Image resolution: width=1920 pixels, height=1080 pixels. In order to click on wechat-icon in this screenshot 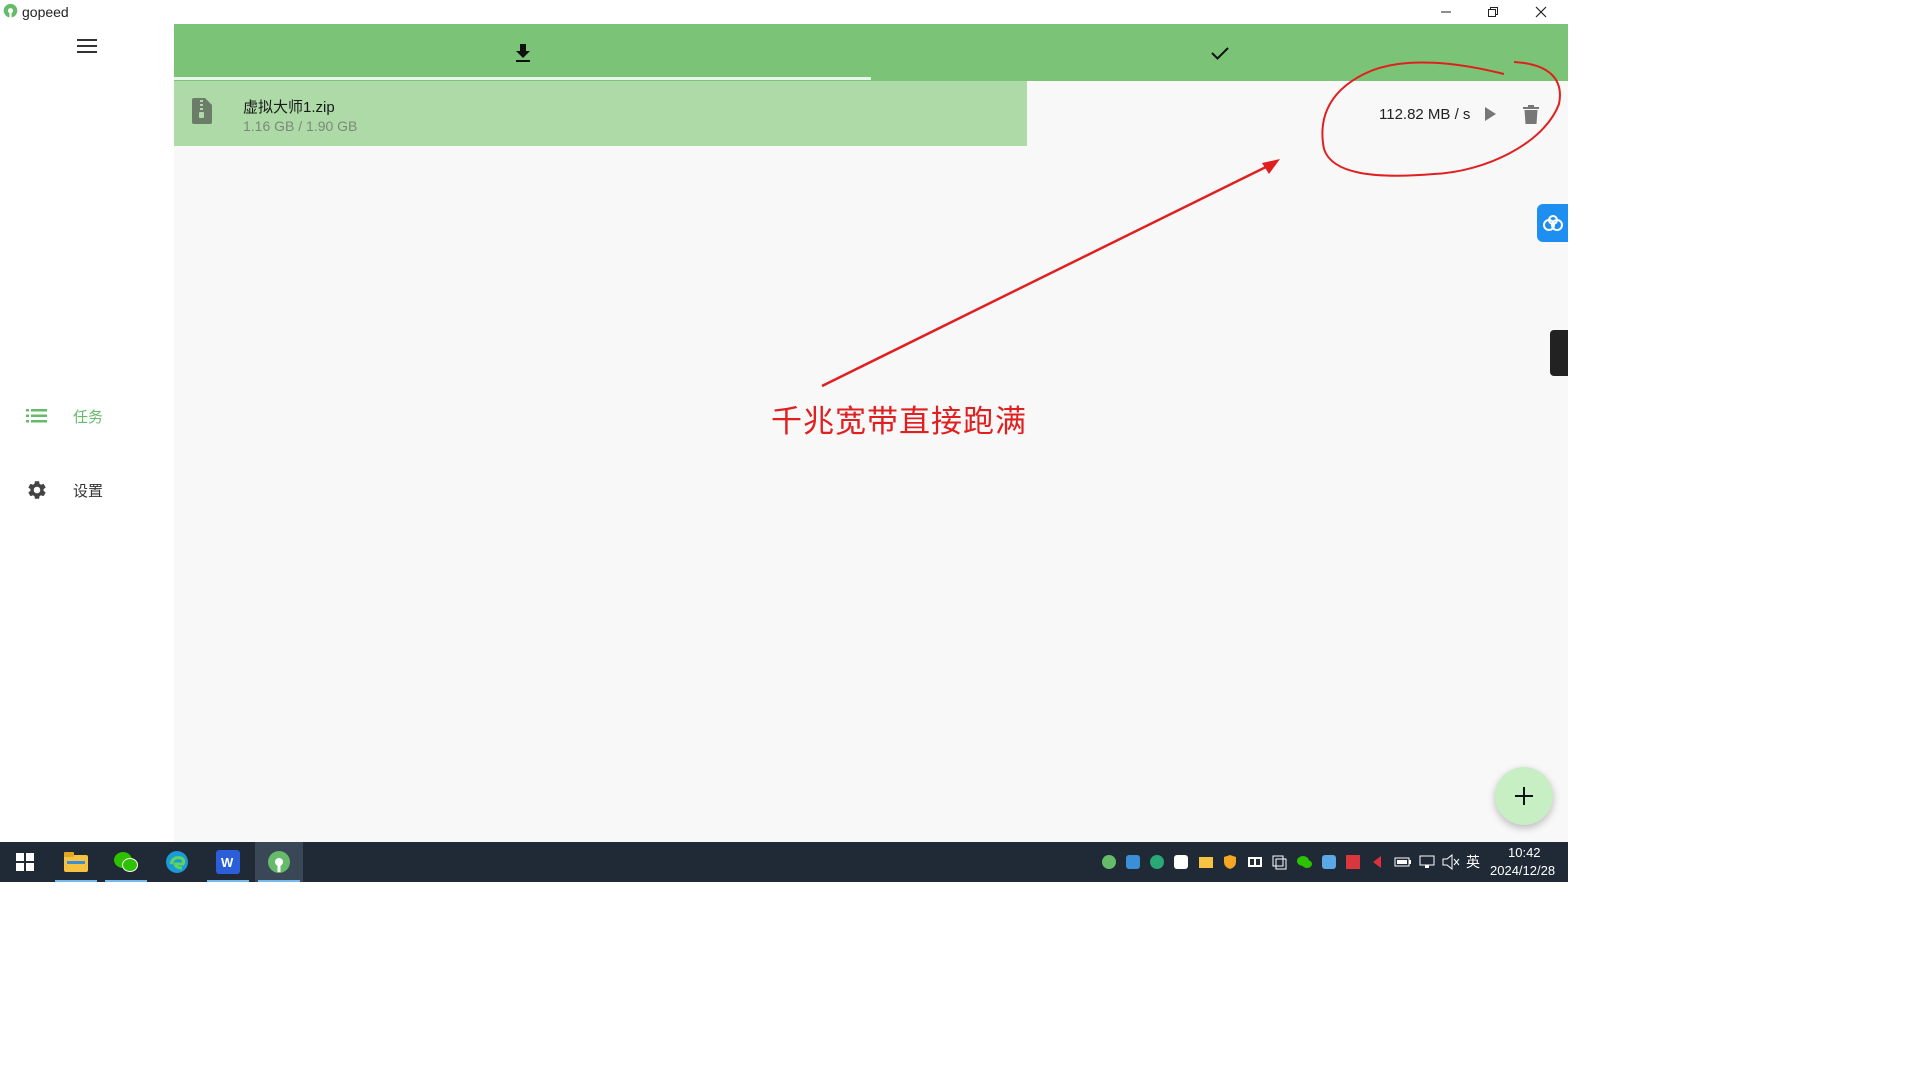, I will do `click(126, 862)`.